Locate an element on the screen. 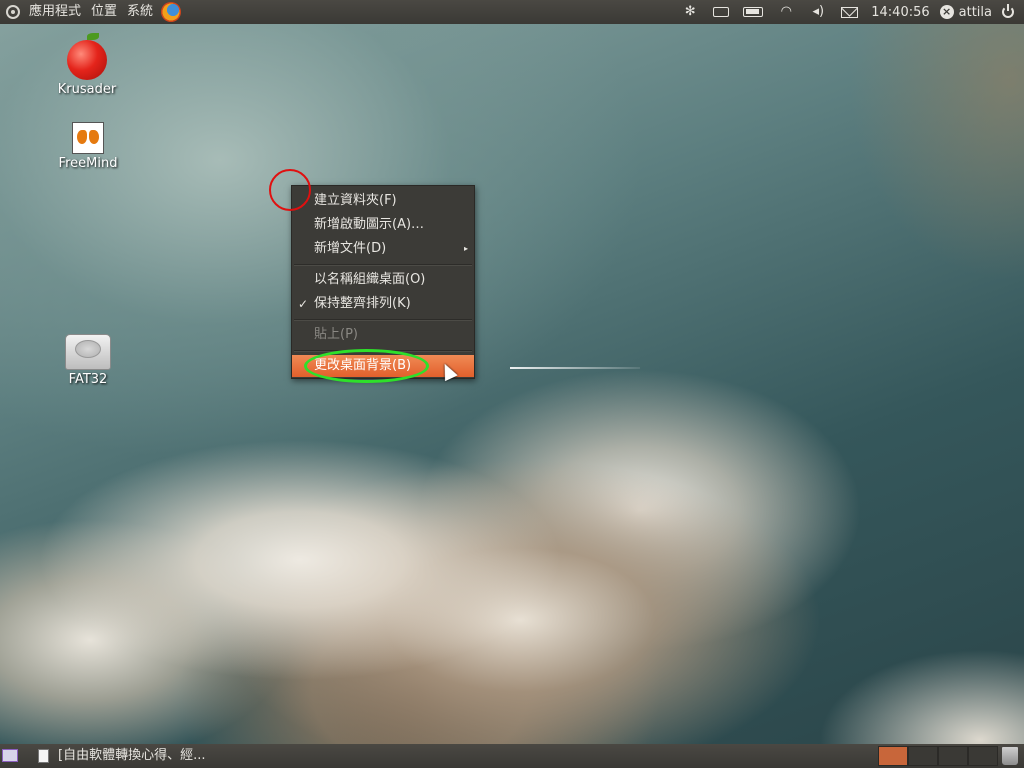 The image size is (1024, 768). menu-item-create-document: 新增文件(D) ▸ is located at coordinates (383, 249).